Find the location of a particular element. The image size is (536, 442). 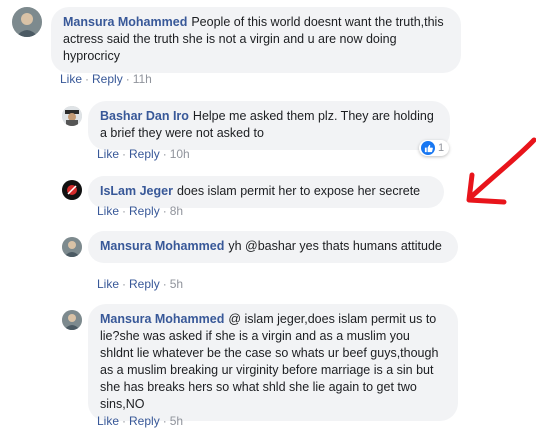

annotation-arrow-icon is located at coordinates (501, 171).